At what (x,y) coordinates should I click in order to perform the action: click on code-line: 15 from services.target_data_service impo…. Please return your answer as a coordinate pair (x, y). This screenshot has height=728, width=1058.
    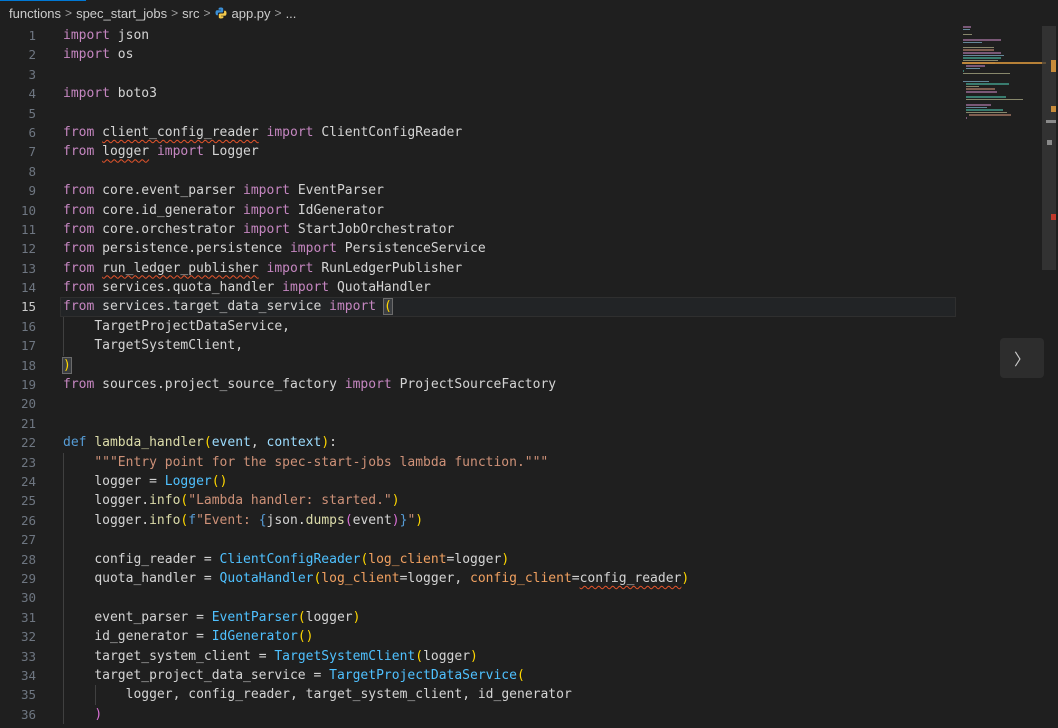
    Looking at the image, I should click on (480, 307).